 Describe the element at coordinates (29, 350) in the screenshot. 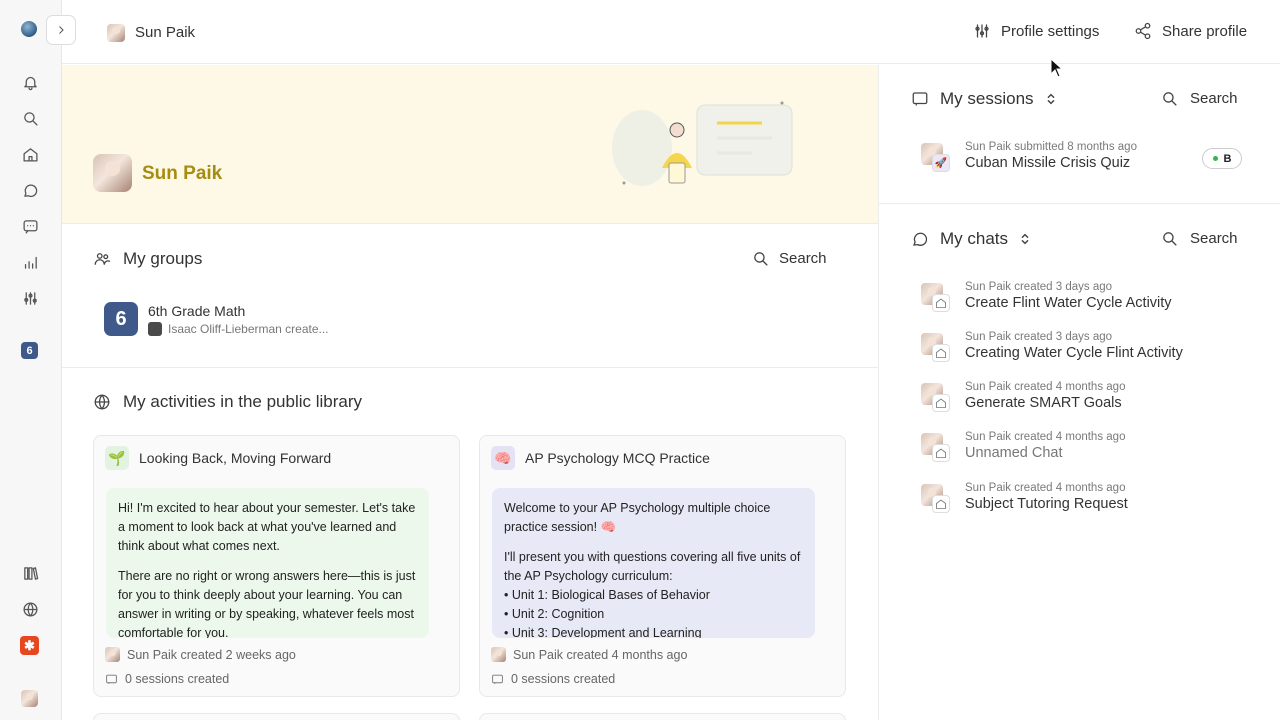

I see `group-6-icon: 6` at that location.